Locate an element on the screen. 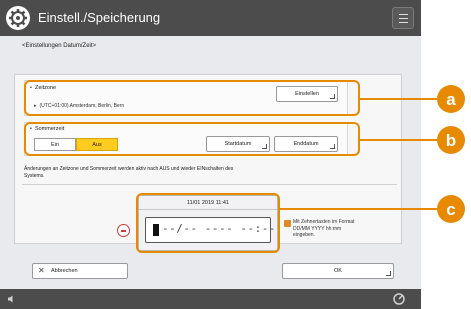 Image resolution: width=471 pixels, height=309 pixels. callout-a-outline is located at coordinates (192, 98).